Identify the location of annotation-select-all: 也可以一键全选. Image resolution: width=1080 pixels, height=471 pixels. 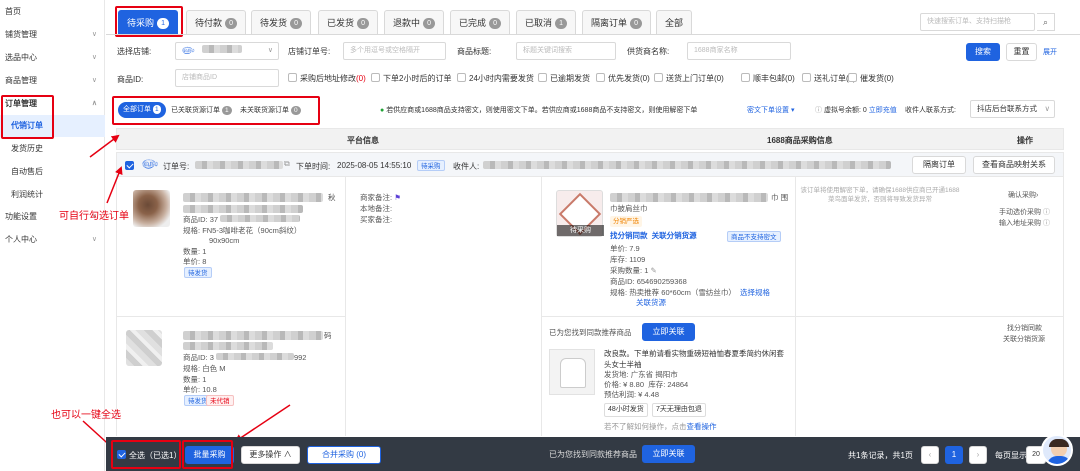
(86, 415).